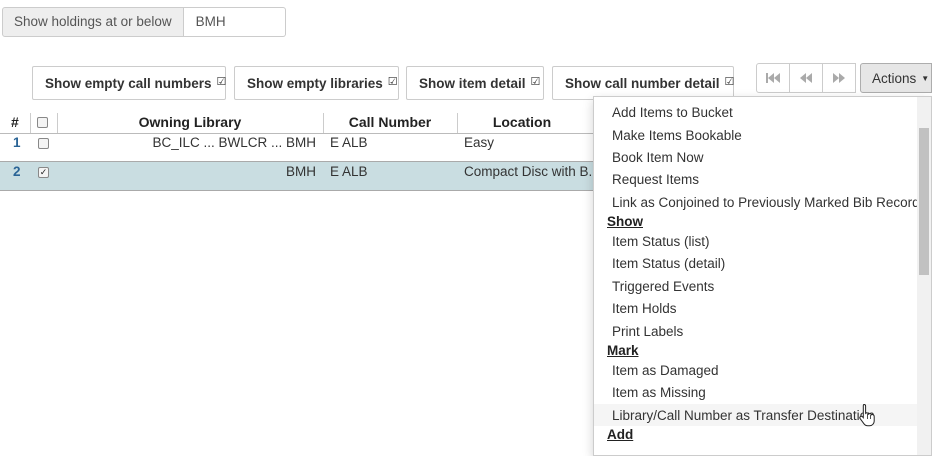  I want to click on menu-section-show: Show, so click(625, 221).